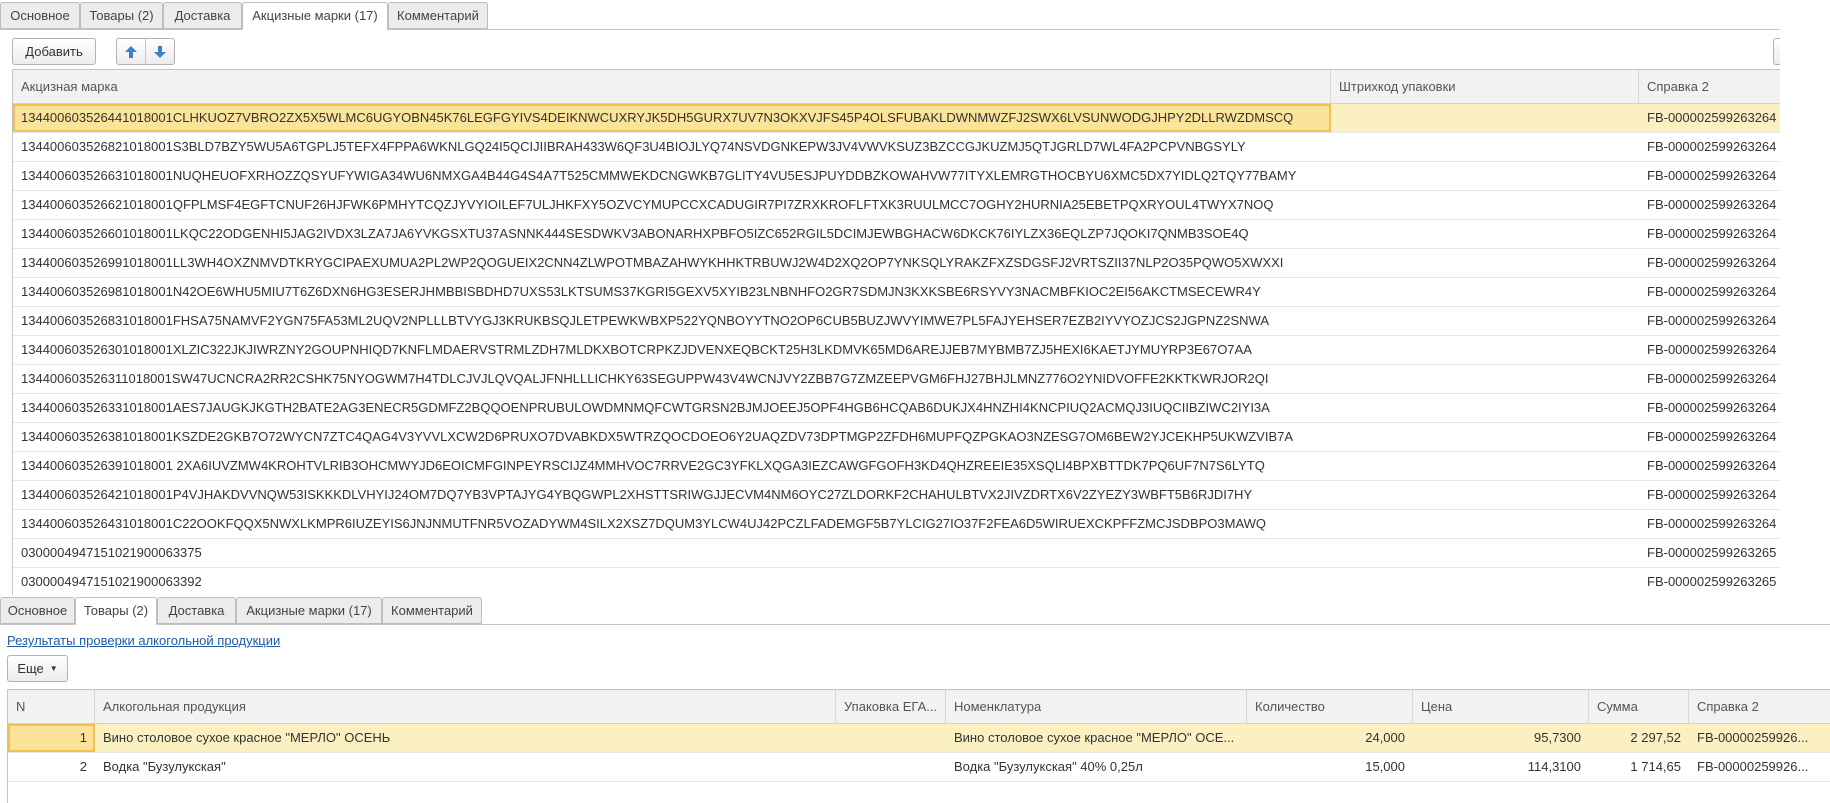 This screenshot has height=803, width=1830. I want to click on sum-cell: 1 714,65, so click(1639, 767).